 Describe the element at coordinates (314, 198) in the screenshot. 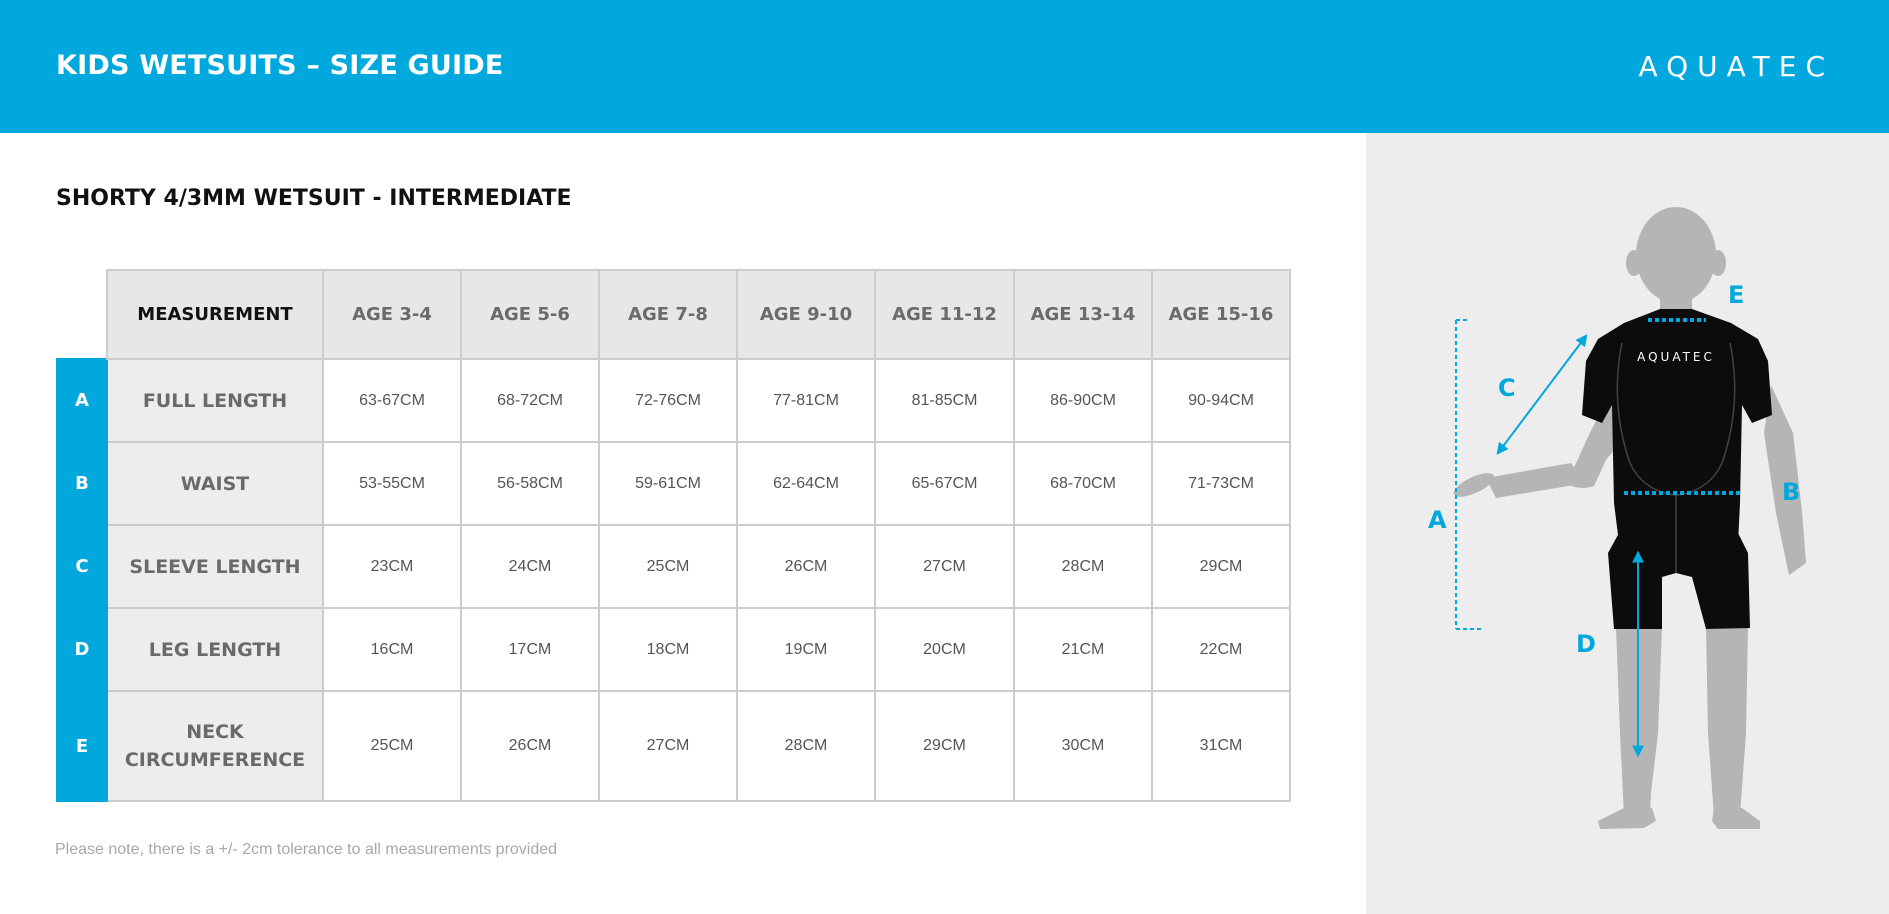

I see `product-title: SHORTY 4/3MM WETSUIT - INTERMEDIATE` at that location.